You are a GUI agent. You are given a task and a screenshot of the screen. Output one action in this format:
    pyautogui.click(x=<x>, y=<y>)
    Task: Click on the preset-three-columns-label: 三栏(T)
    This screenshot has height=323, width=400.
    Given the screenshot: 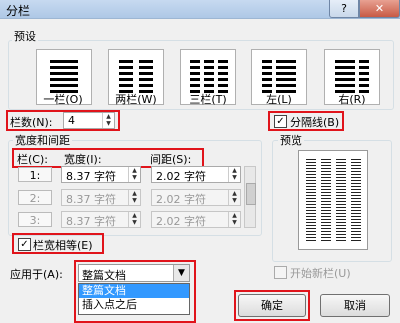 What is the action you would take?
    pyautogui.click(x=208, y=99)
    